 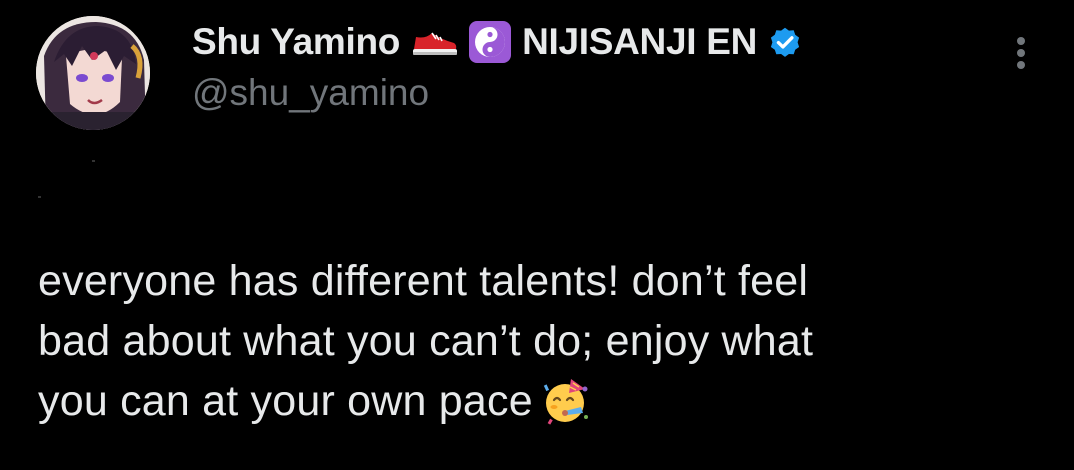 I want to click on author-handle: @shu_yamino, so click(x=310, y=93).